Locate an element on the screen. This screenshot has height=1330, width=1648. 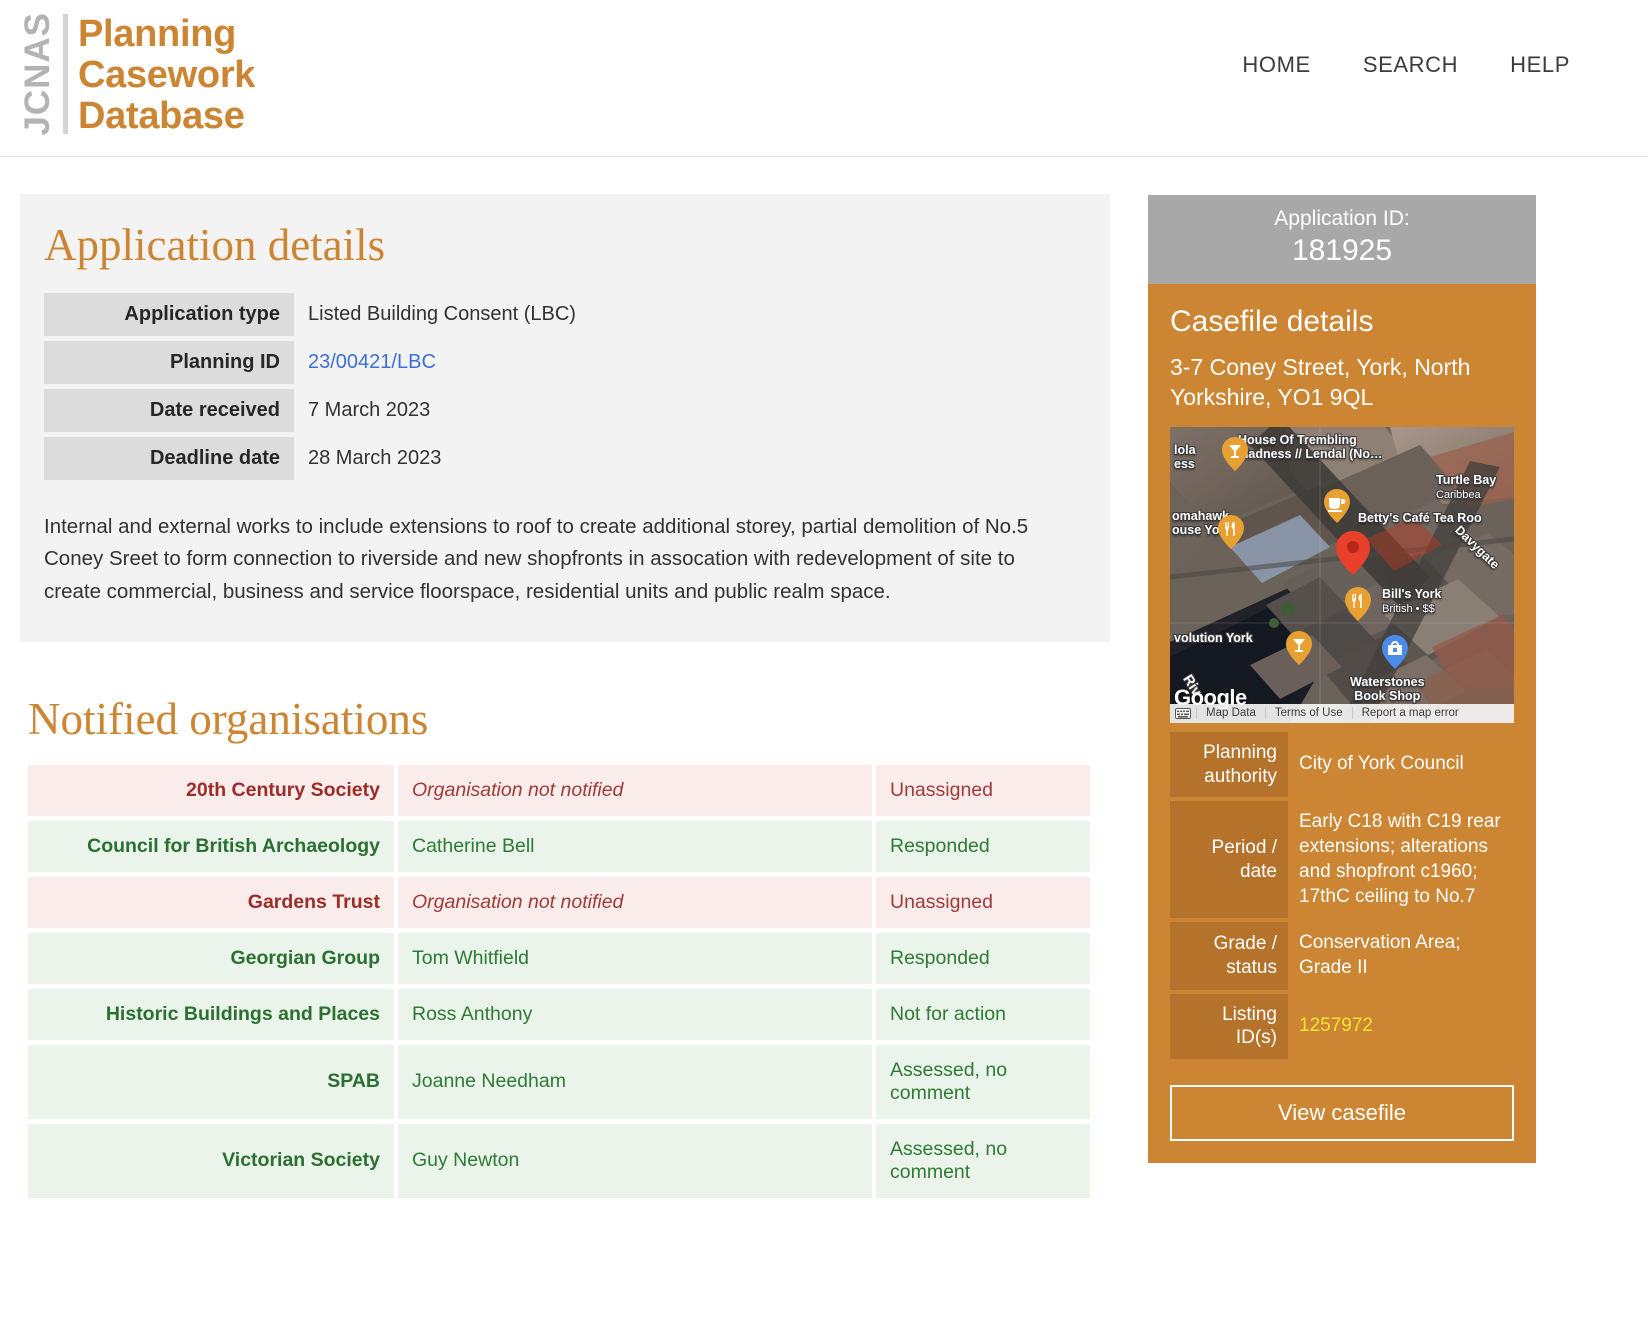
table-row: Georgian Group Tom Whitfield Responded is located at coordinates (559, 958).